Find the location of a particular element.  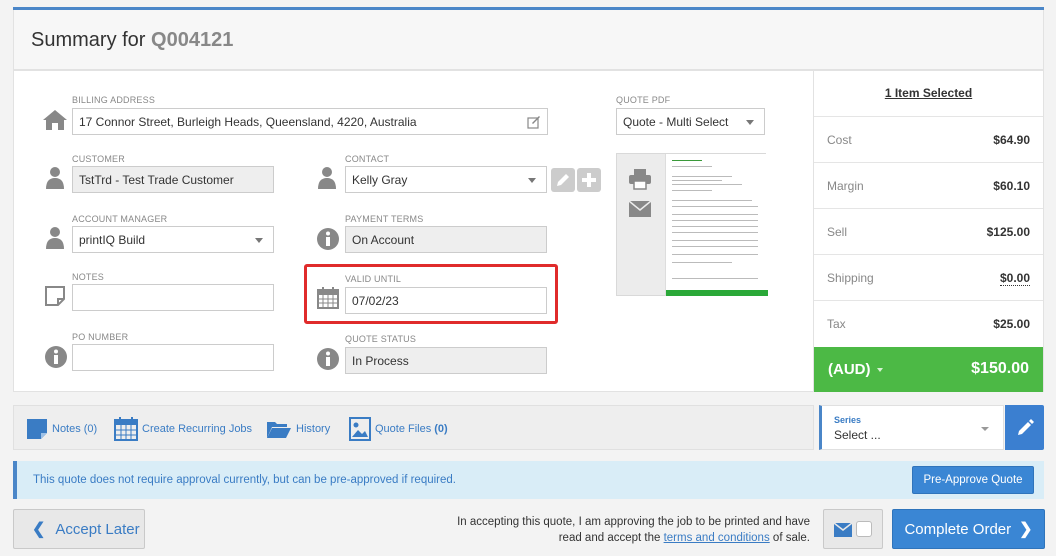

summary-row-cost: Cost $64.90 is located at coordinates (928, 140).